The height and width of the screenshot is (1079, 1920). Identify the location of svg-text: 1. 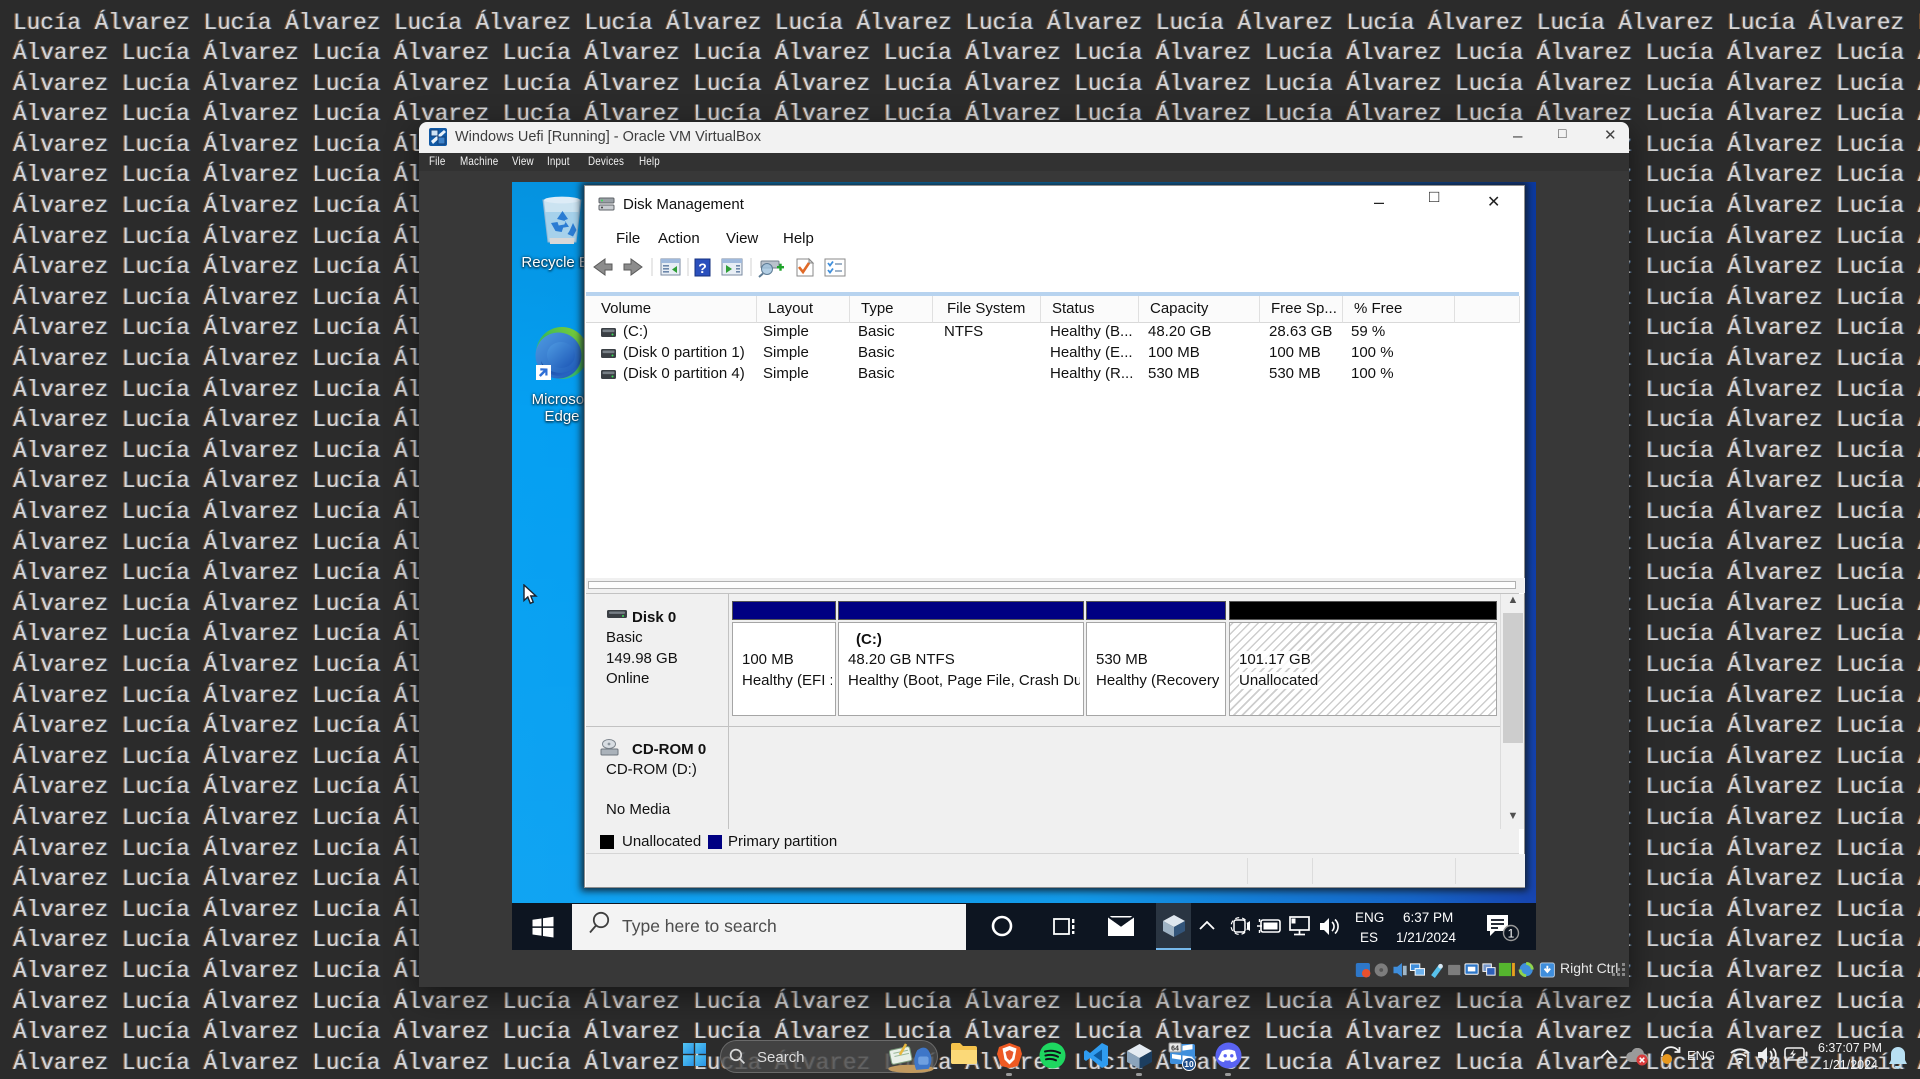
(1511, 934).